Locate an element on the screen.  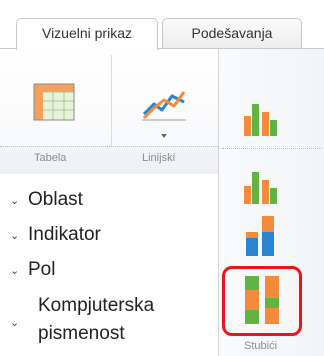
line-chart-icon is located at coordinates (164, 106).